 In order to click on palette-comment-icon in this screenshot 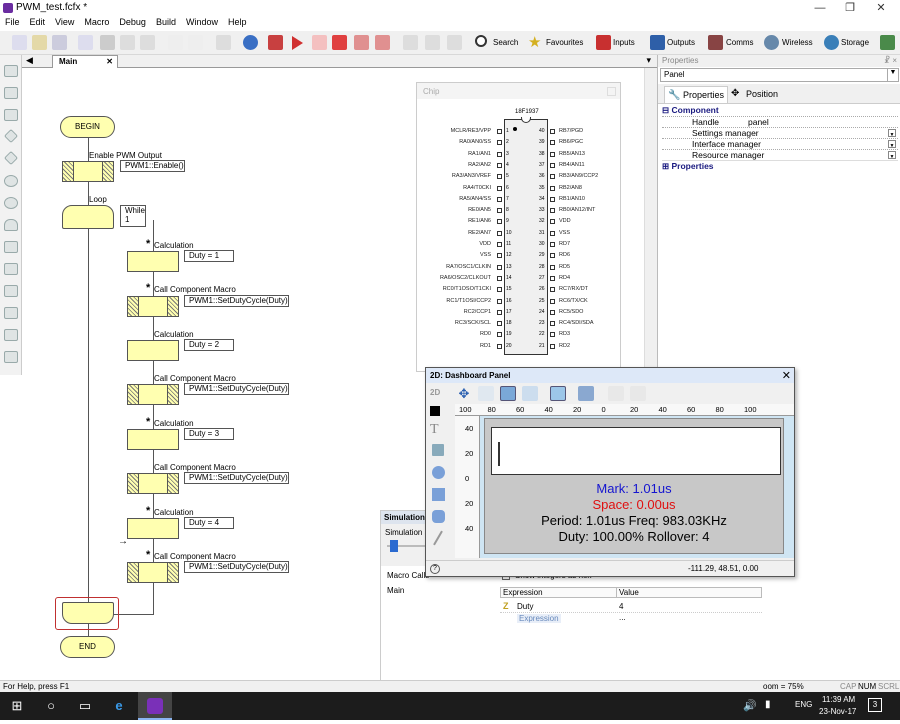, I will do `click(11, 335)`.